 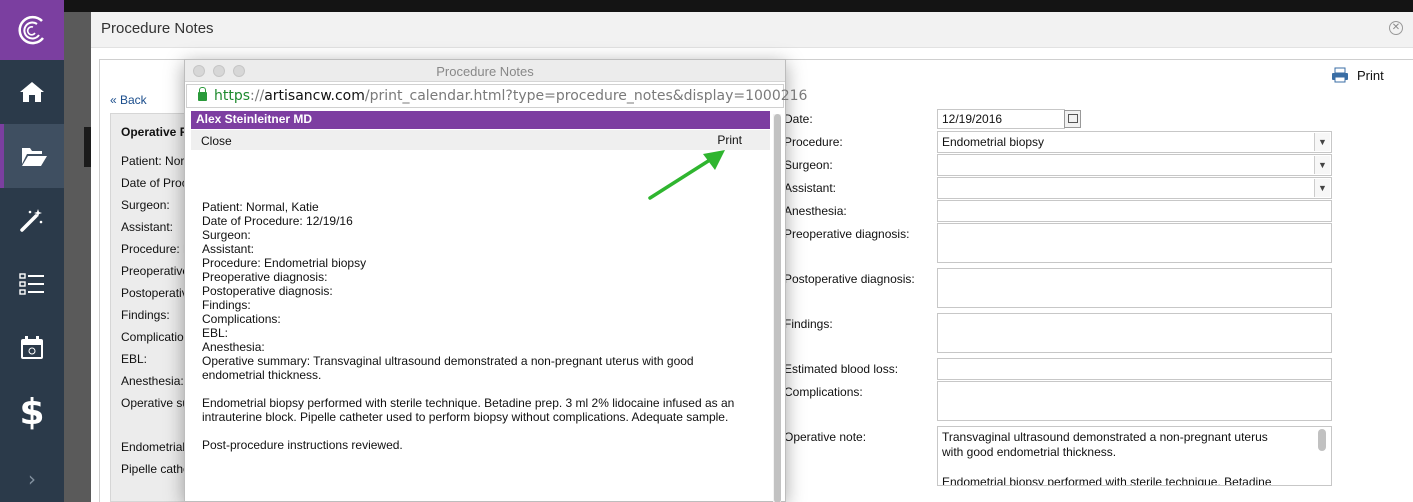 I want to click on panel-line: Operative su, so click(x=155, y=403).